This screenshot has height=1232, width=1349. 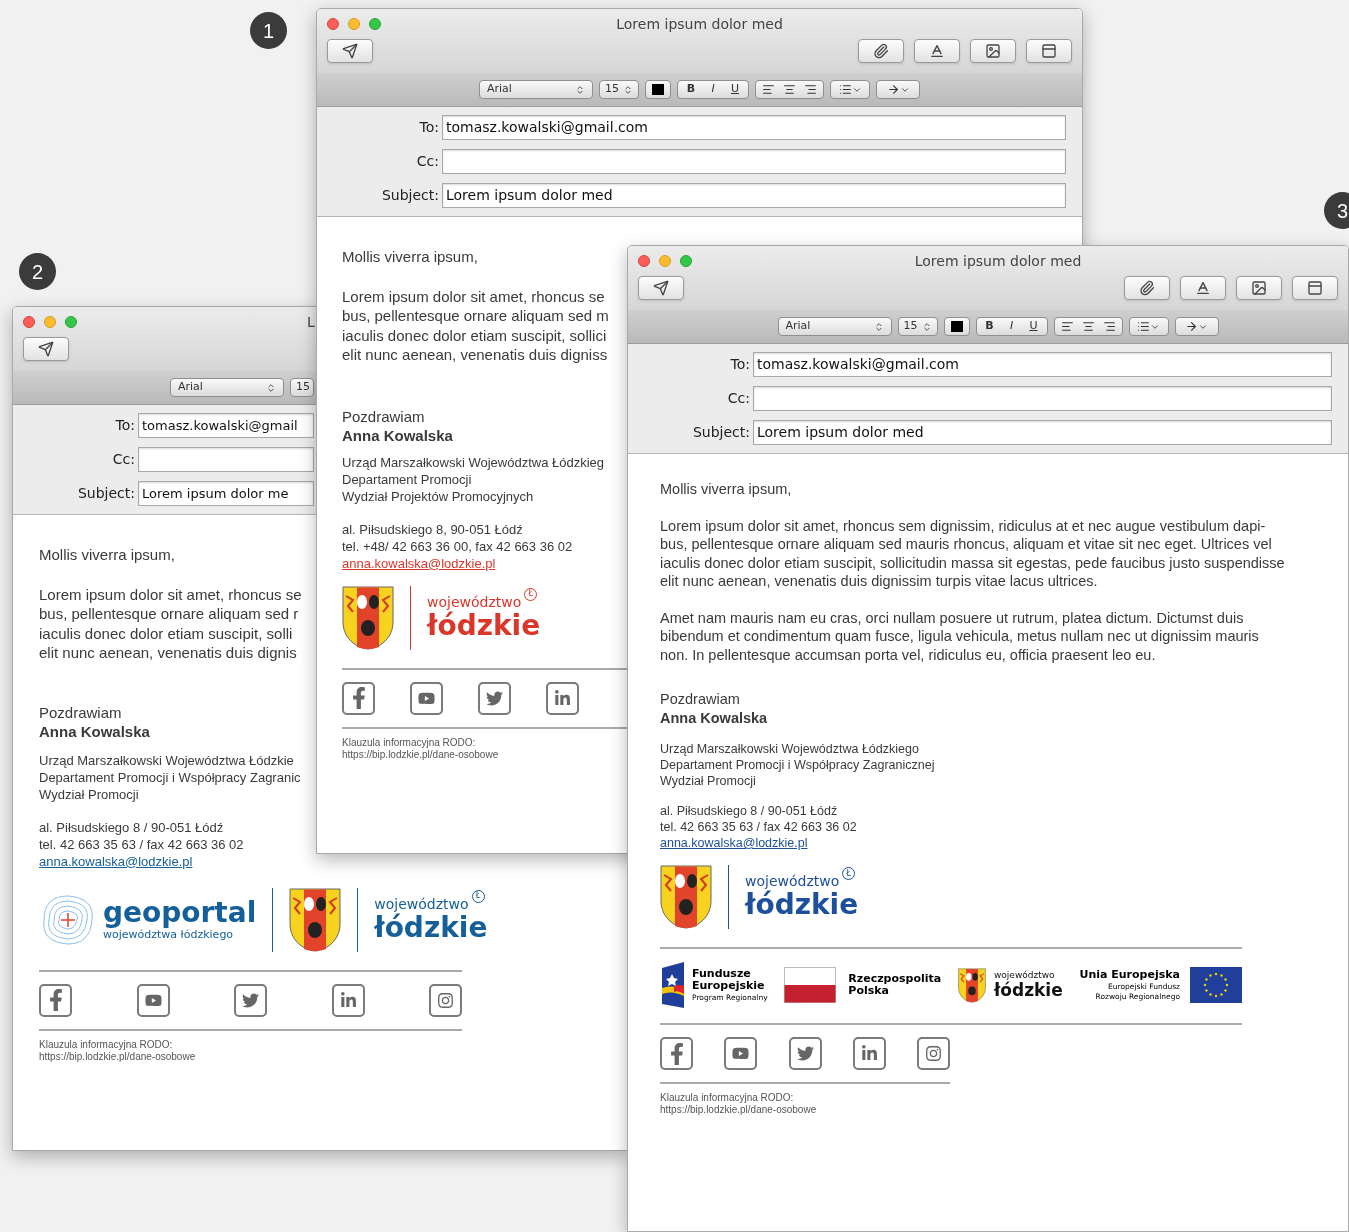 What do you see at coordinates (268, 30) in the screenshot?
I see `step-badge: 1` at bounding box center [268, 30].